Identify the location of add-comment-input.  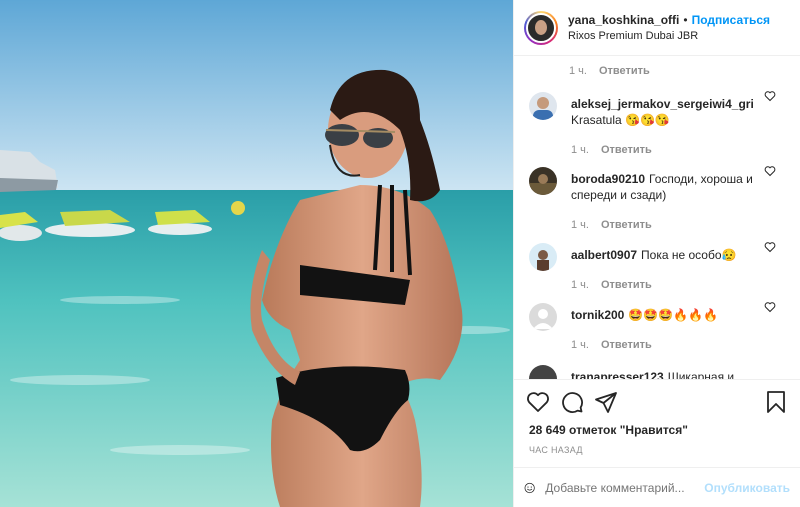
(623, 487).